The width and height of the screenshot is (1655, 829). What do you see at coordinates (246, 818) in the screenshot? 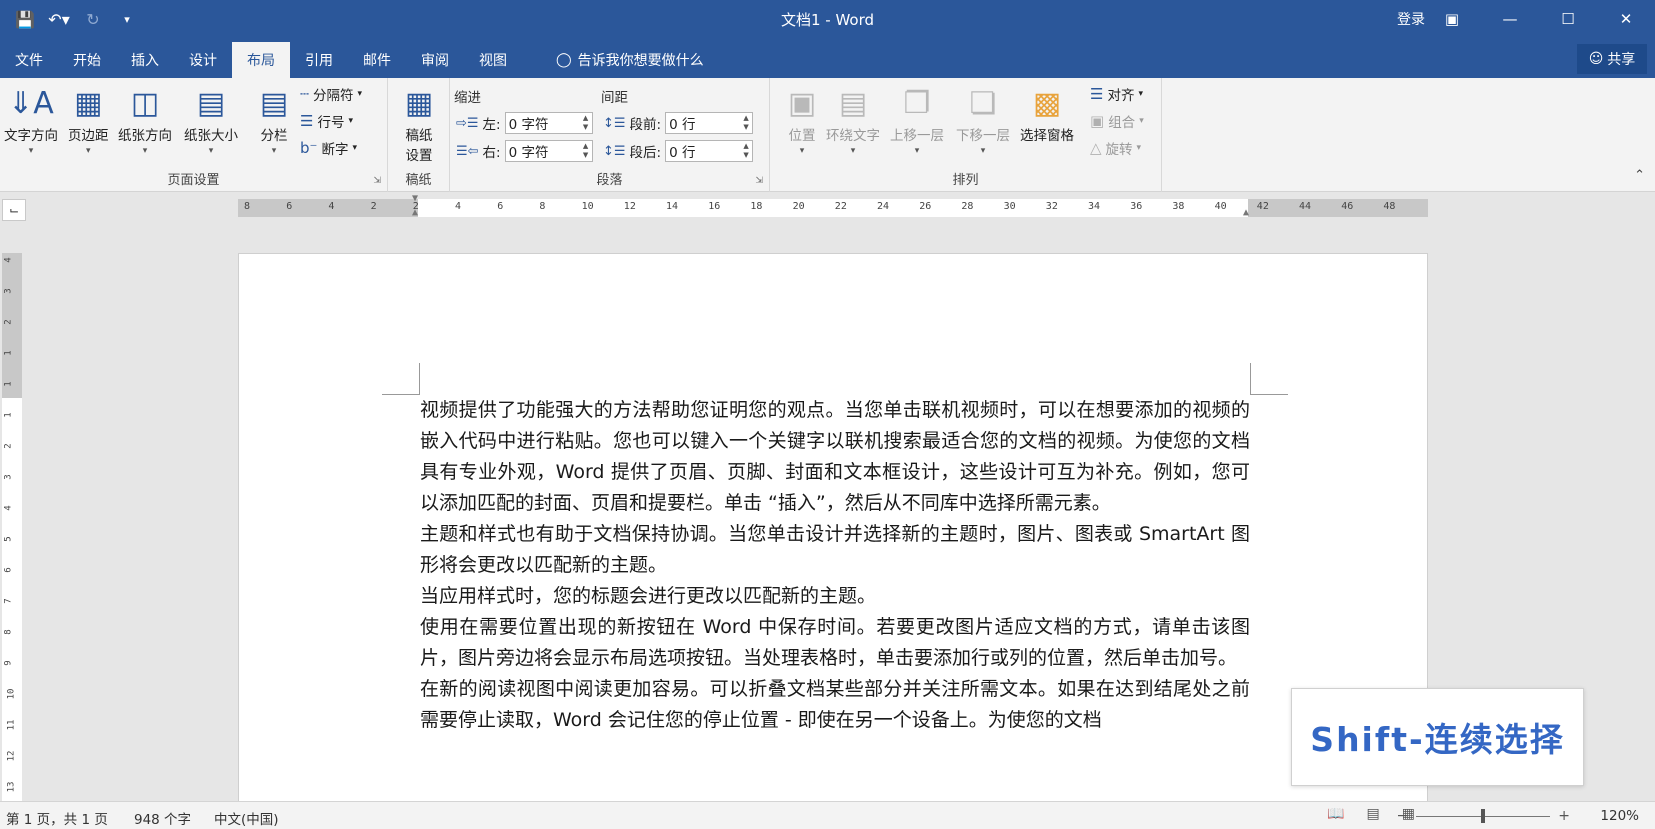
I see `language-indicator: 中文(中国)` at bounding box center [246, 818].